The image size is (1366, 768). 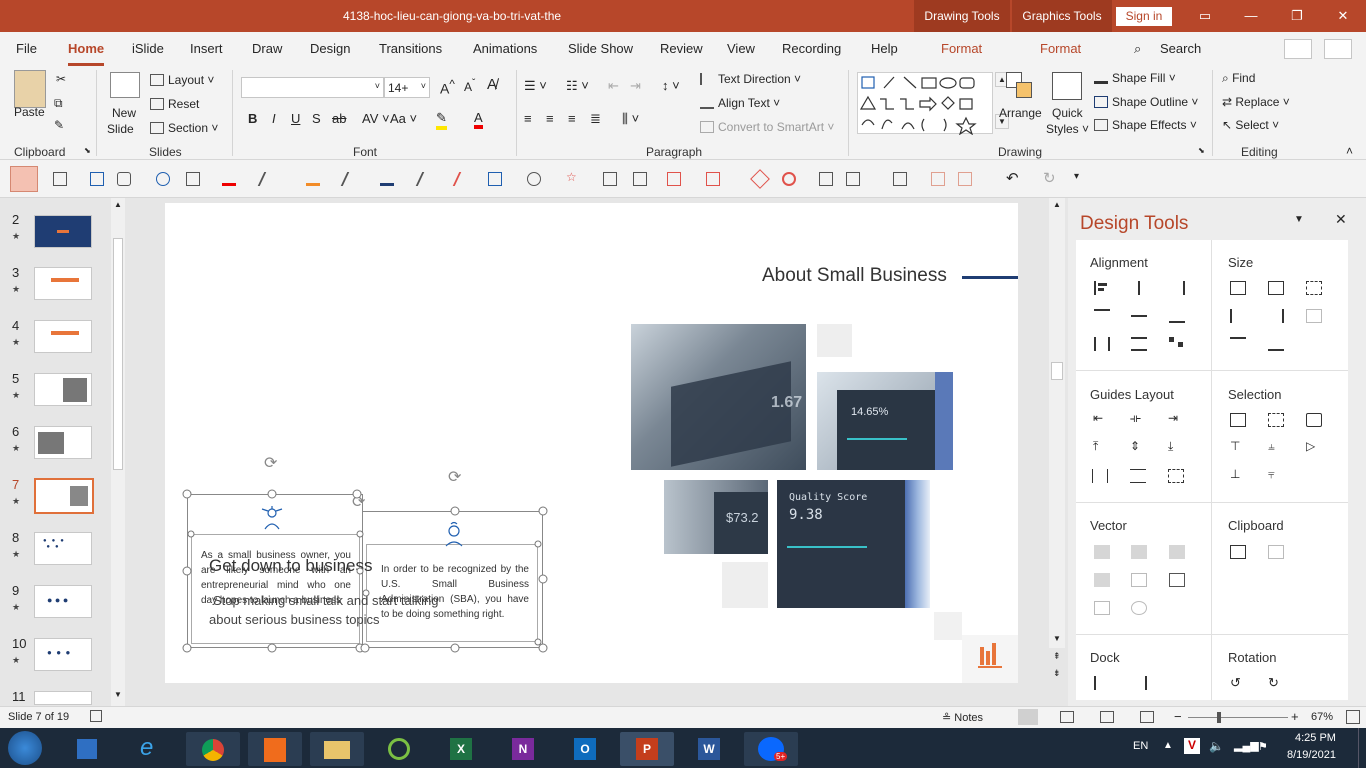 I want to click on volume-icon: 🔈, so click(x=1216, y=746).